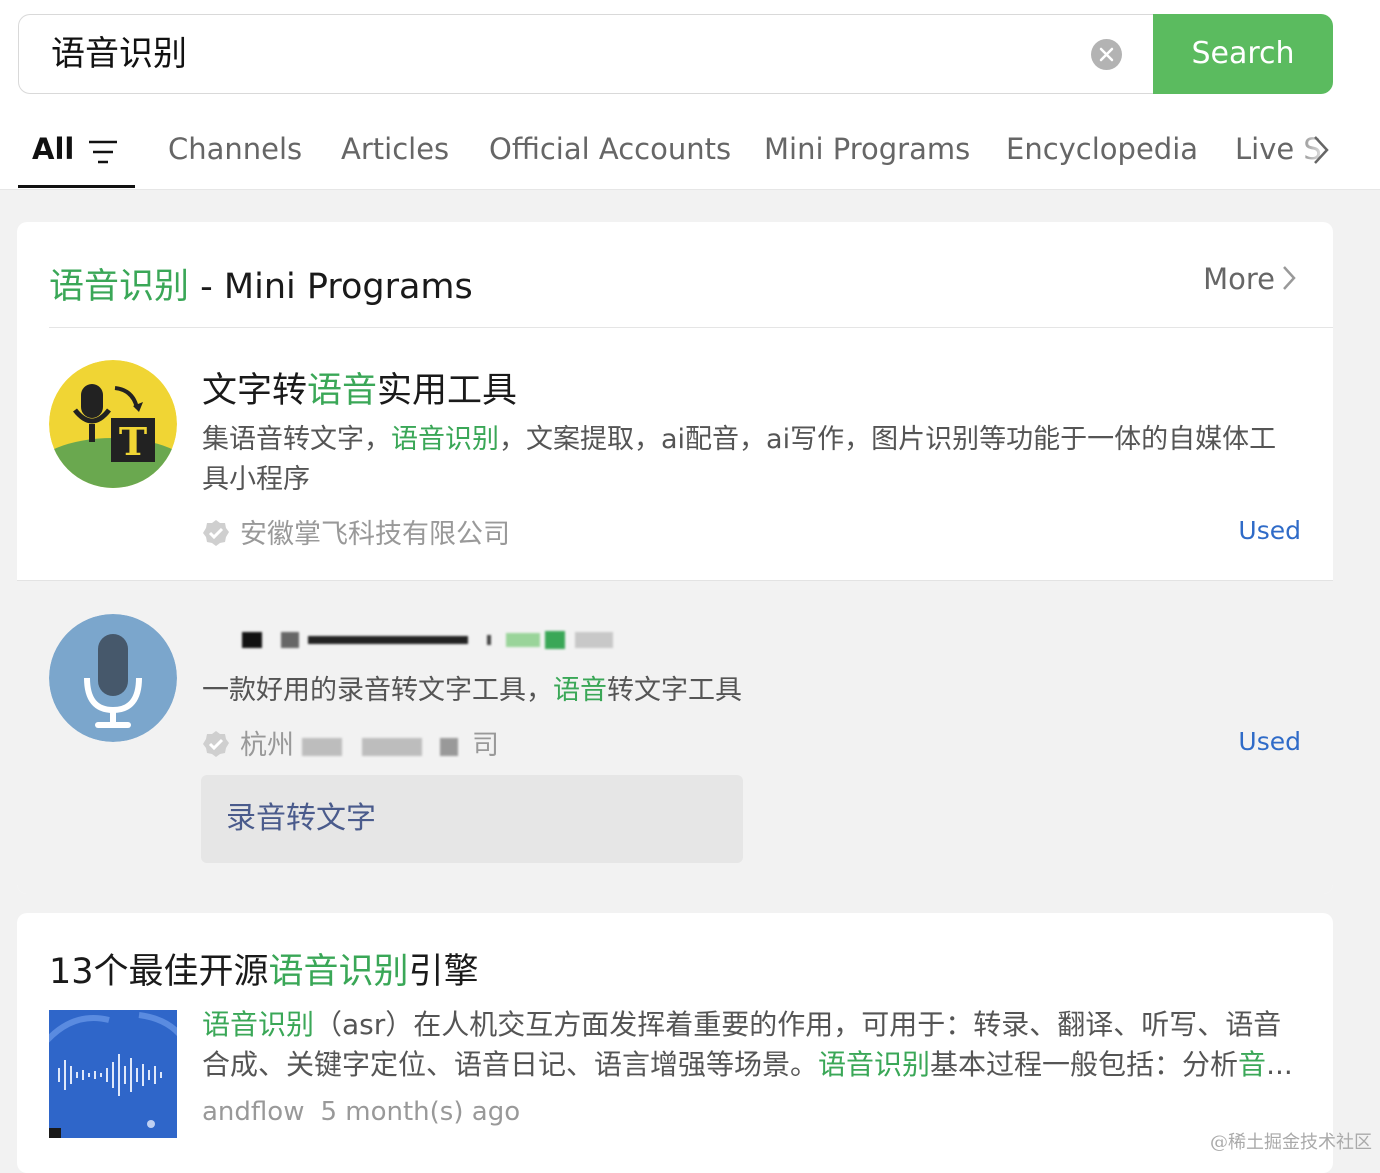  What do you see at coordinates (1291, 1142) in the screenshot?
I see `watermark: @稀土掘金技术社区` at bounding box center [1291, 1142].